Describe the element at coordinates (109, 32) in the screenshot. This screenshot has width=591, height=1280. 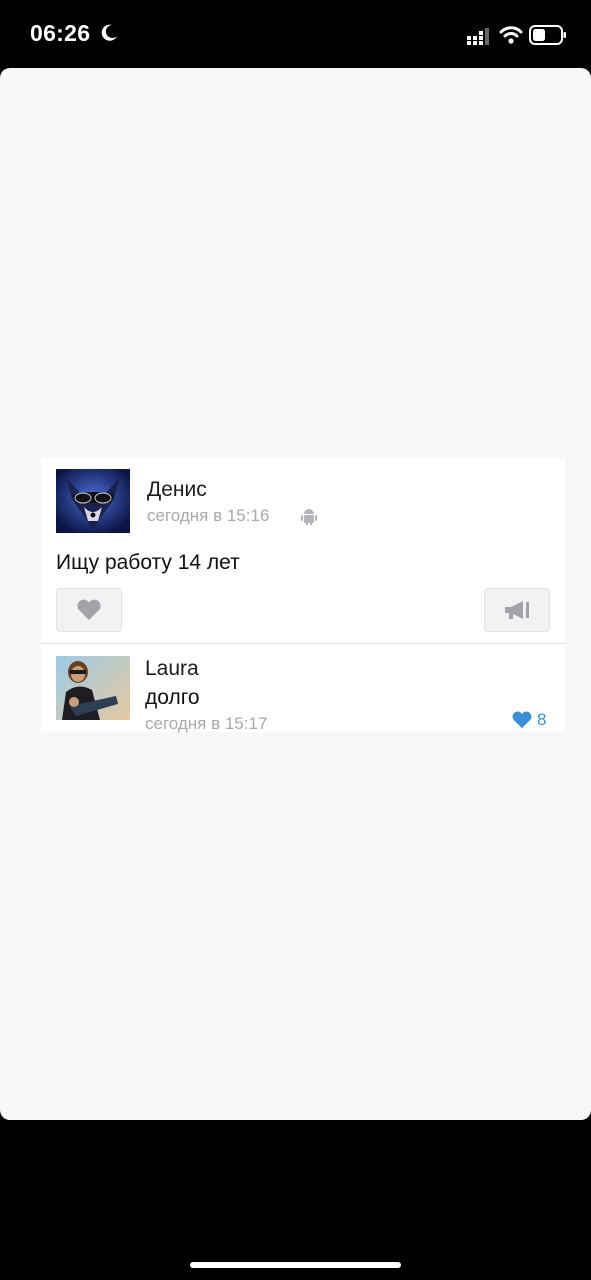
I see `moon-icon` at that location.